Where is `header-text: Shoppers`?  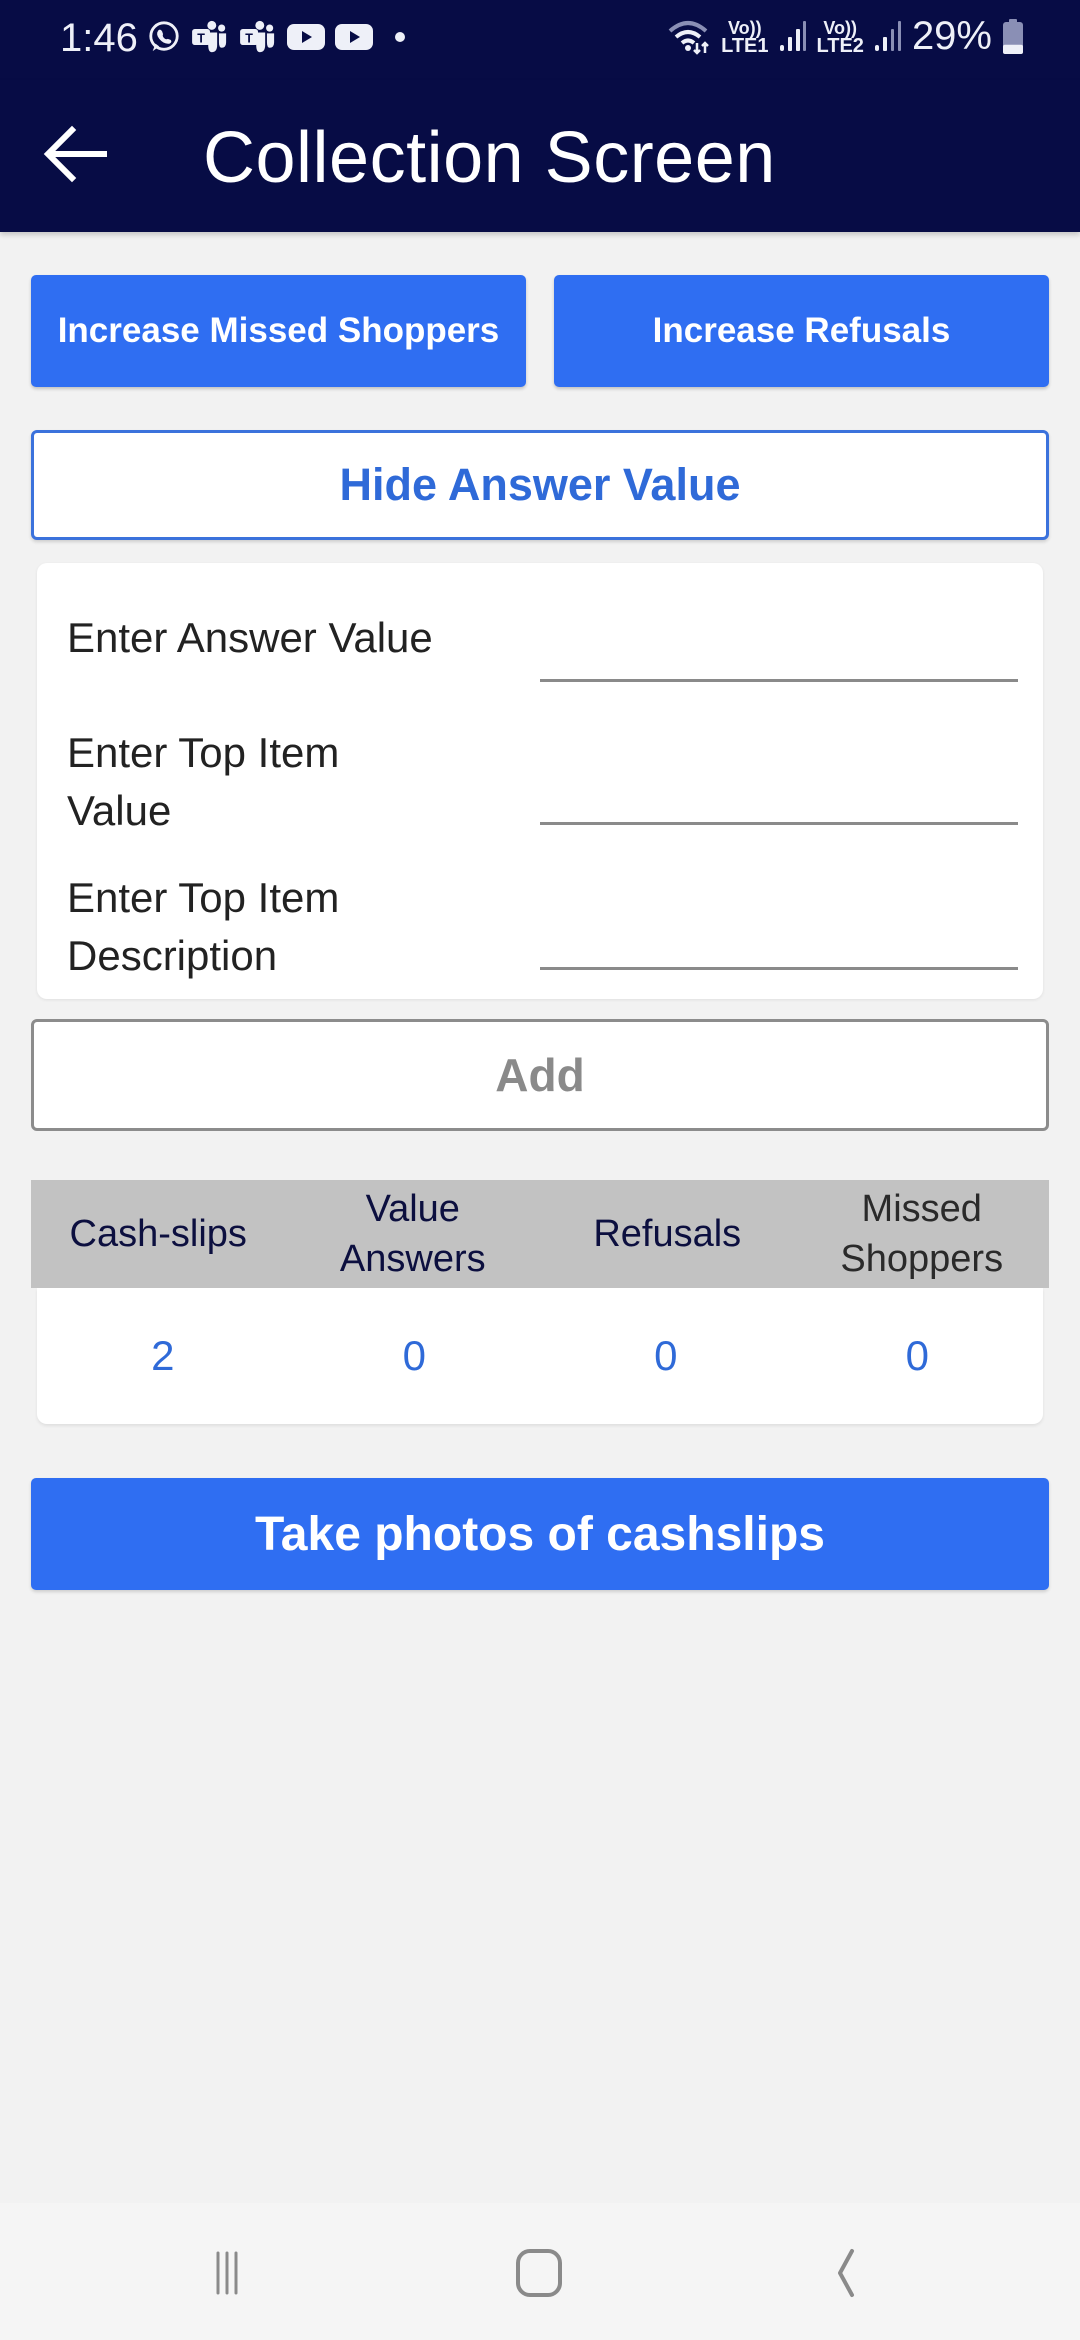 header-text: Shoppers is located at coordinates (922, 1259).